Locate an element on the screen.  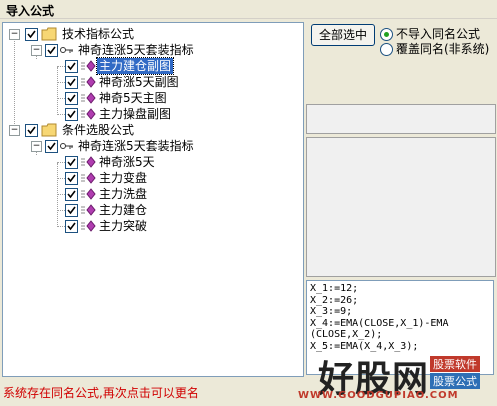
tree-item: 主力建仓副图 is located at coordinates (151, 66).